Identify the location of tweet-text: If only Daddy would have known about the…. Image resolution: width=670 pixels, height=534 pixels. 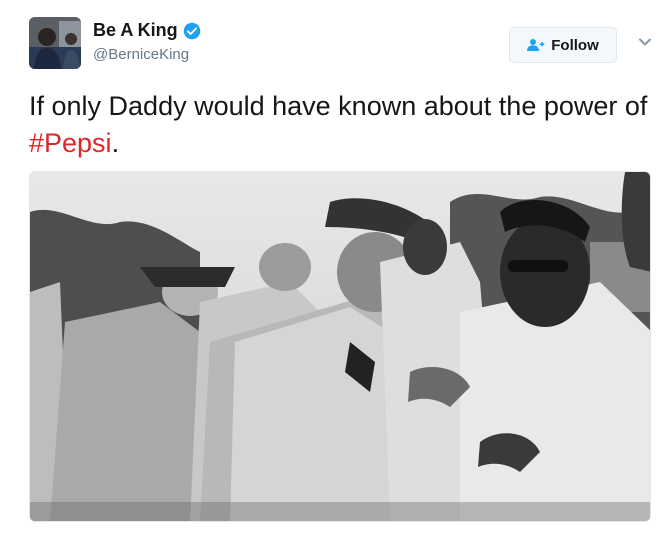
(339, 125).